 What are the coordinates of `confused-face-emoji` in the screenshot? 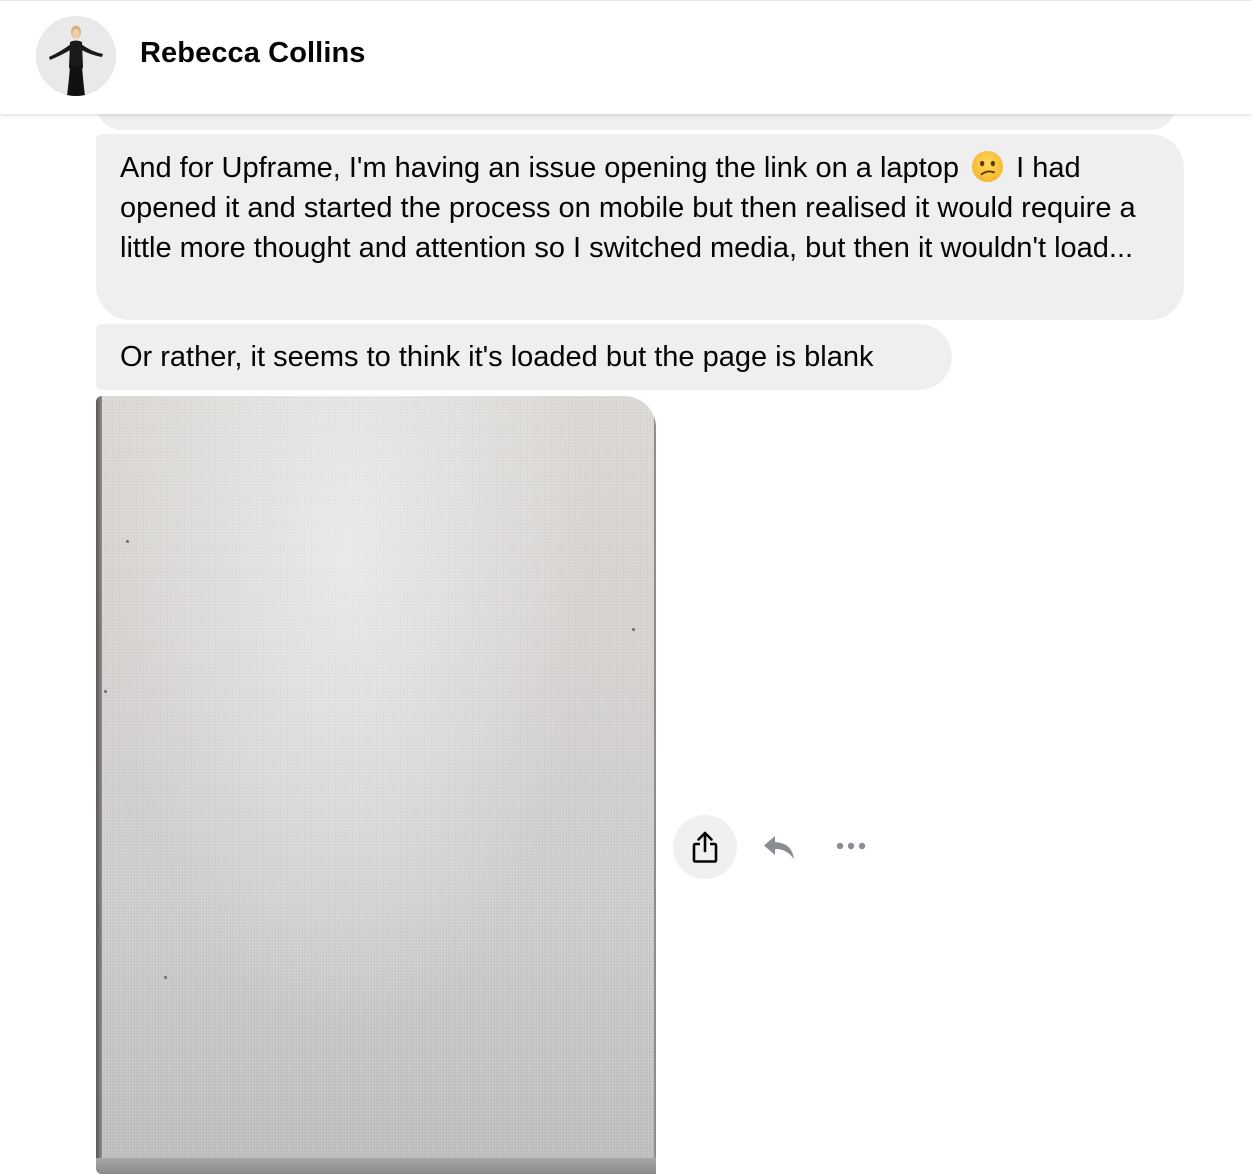 It's located at (987, 166).